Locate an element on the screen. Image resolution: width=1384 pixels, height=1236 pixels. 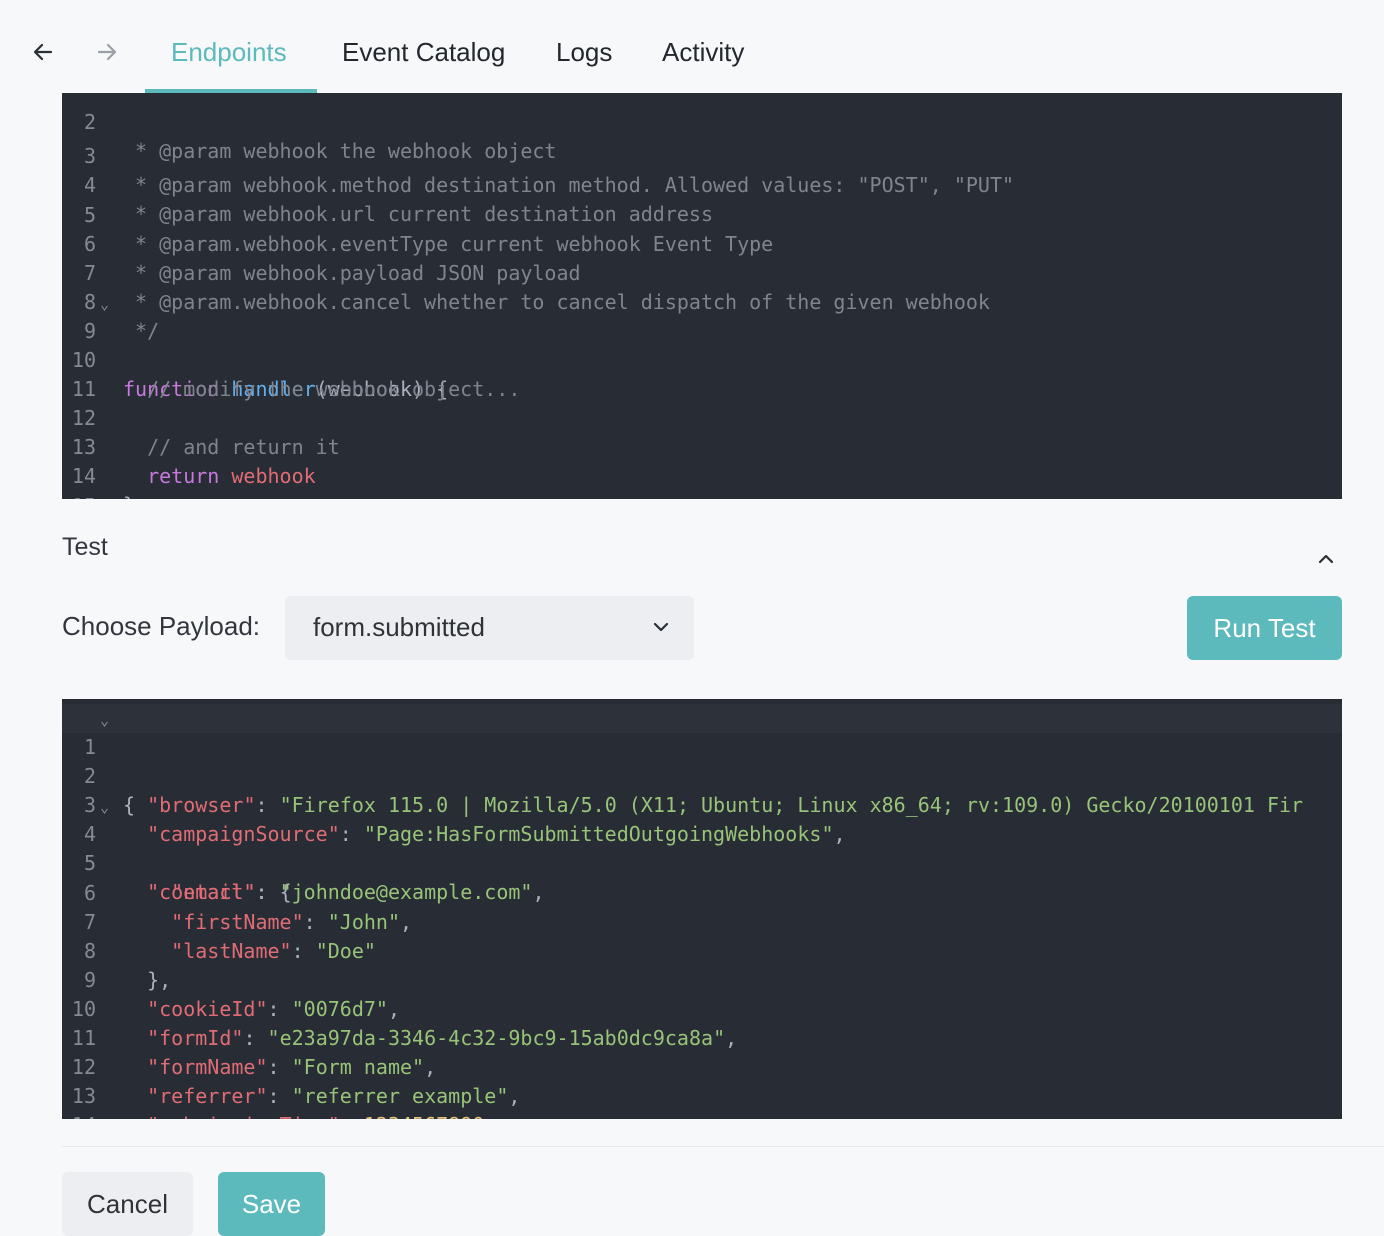
collapse-test-button is located at coordinates (1326, 559).